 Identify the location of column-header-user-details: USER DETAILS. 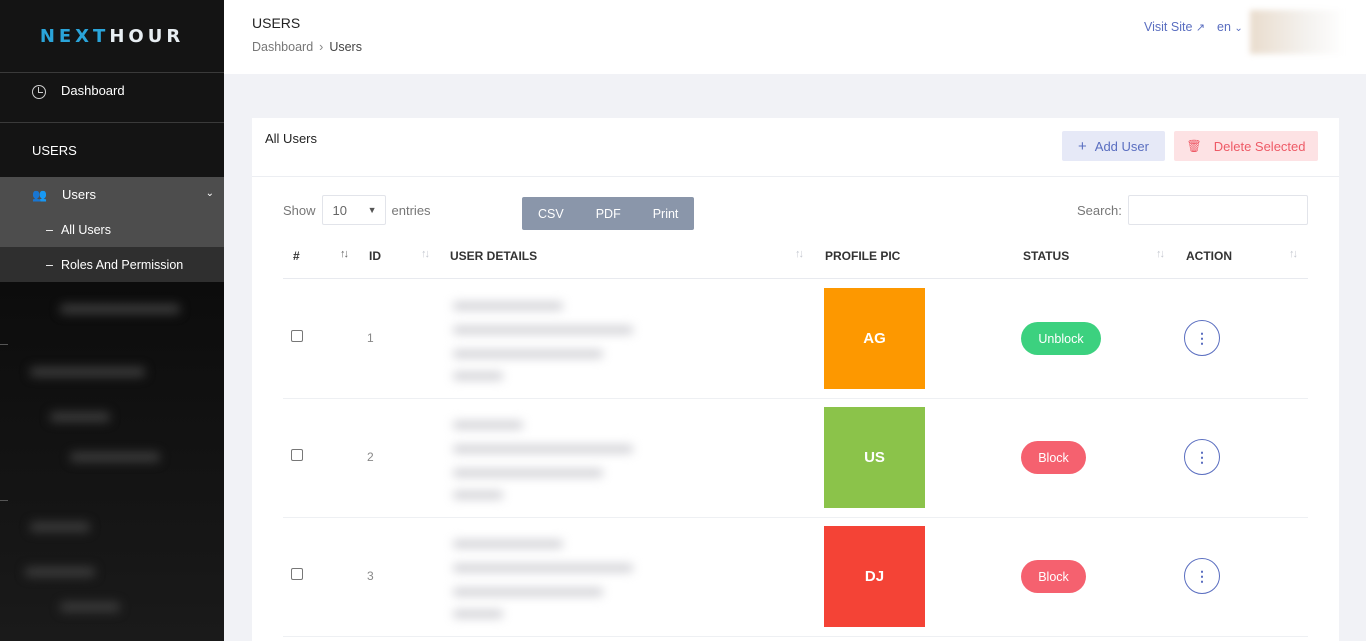
(493, 256).